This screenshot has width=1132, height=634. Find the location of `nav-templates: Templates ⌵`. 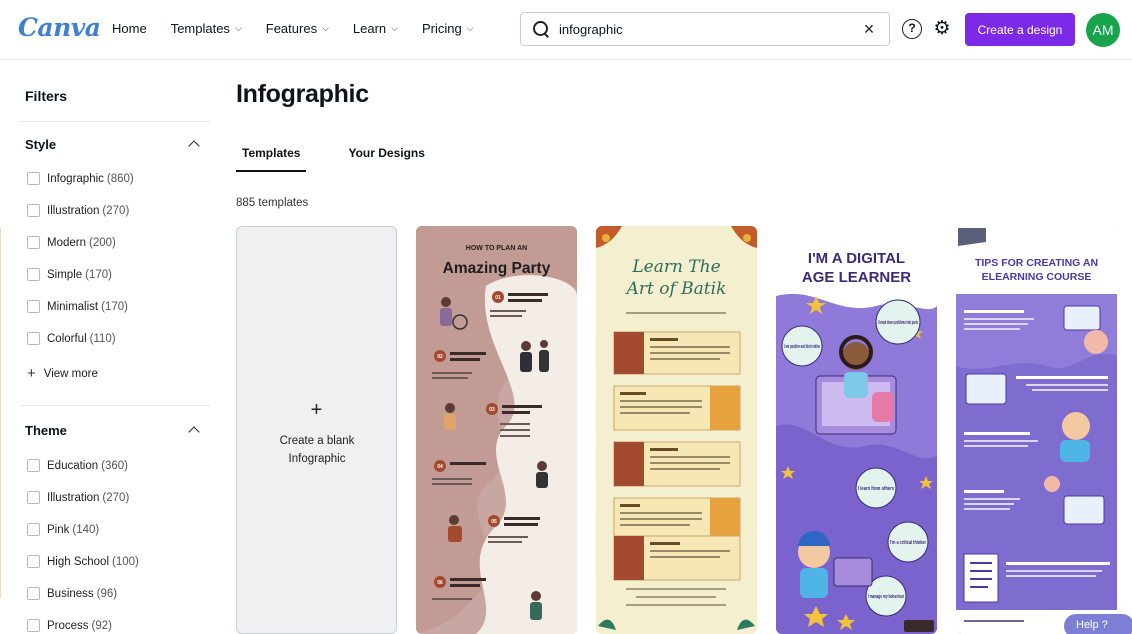

nav-templates: Templates ⌵ is located at coordinates (206, 28).